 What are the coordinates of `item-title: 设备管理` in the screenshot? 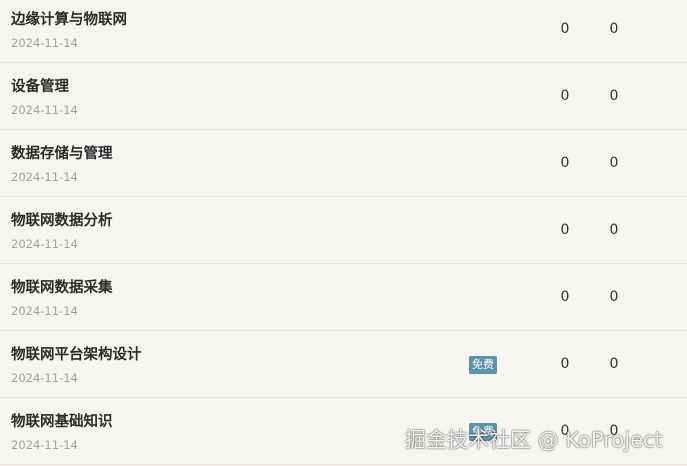 It's located at (40, 85).